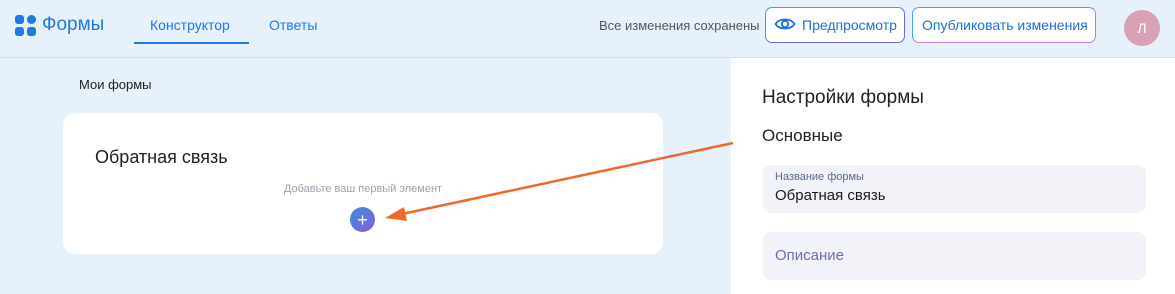  Describe the element at coordinates (73, 24) in the screenshot. I see `app-title: Формы` at that location.